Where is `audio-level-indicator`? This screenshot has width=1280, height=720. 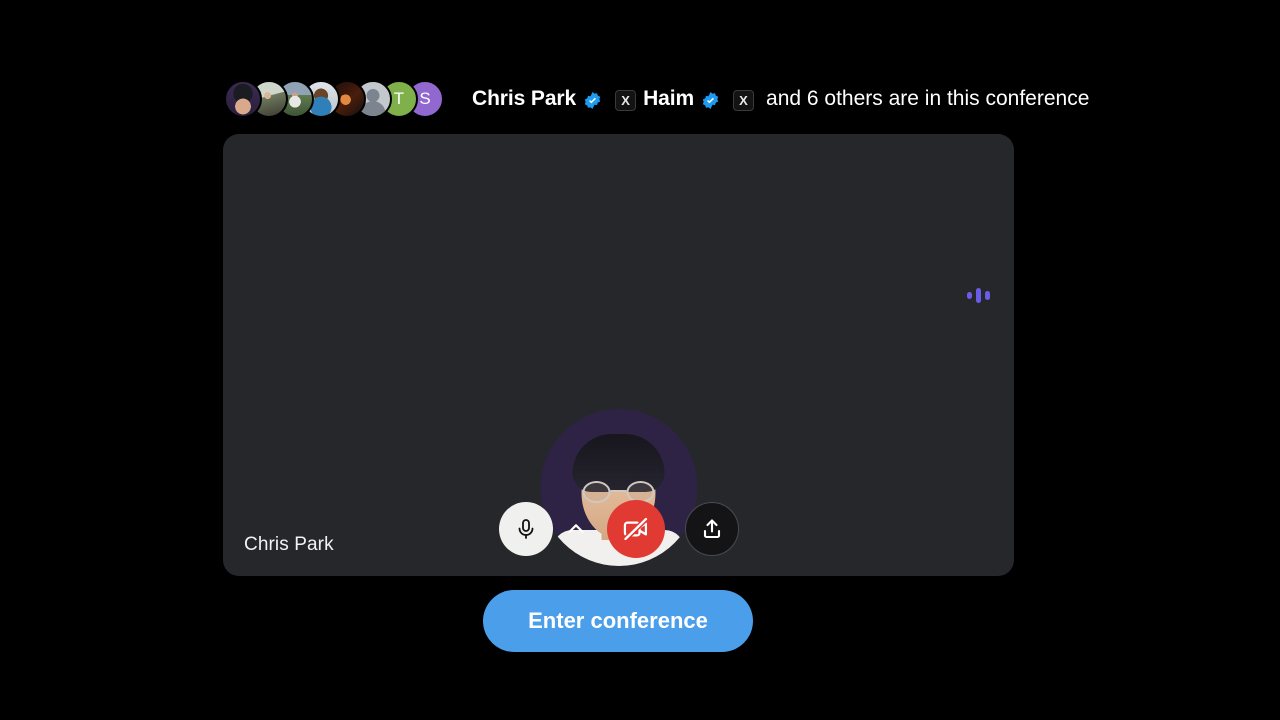
audio-level-indicator is located at coordinates (978, 295).